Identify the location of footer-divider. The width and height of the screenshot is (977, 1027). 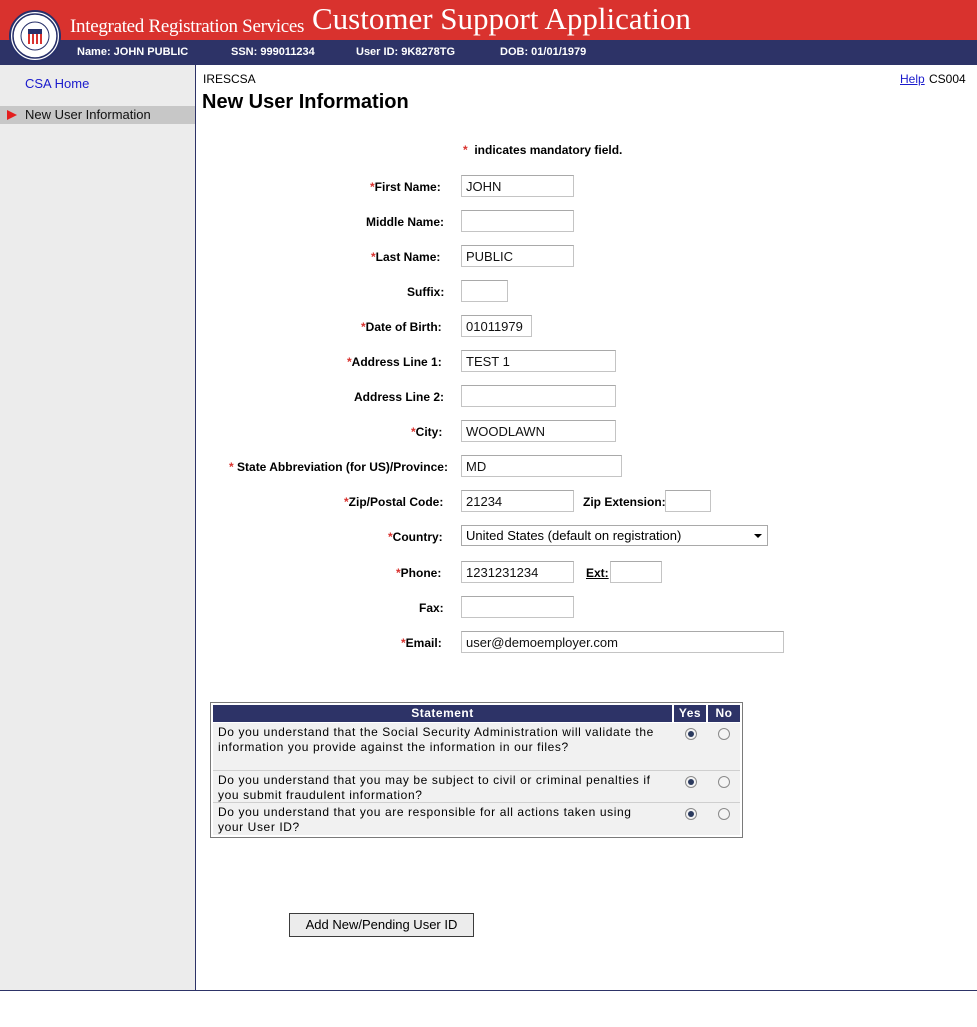
(488, 990).